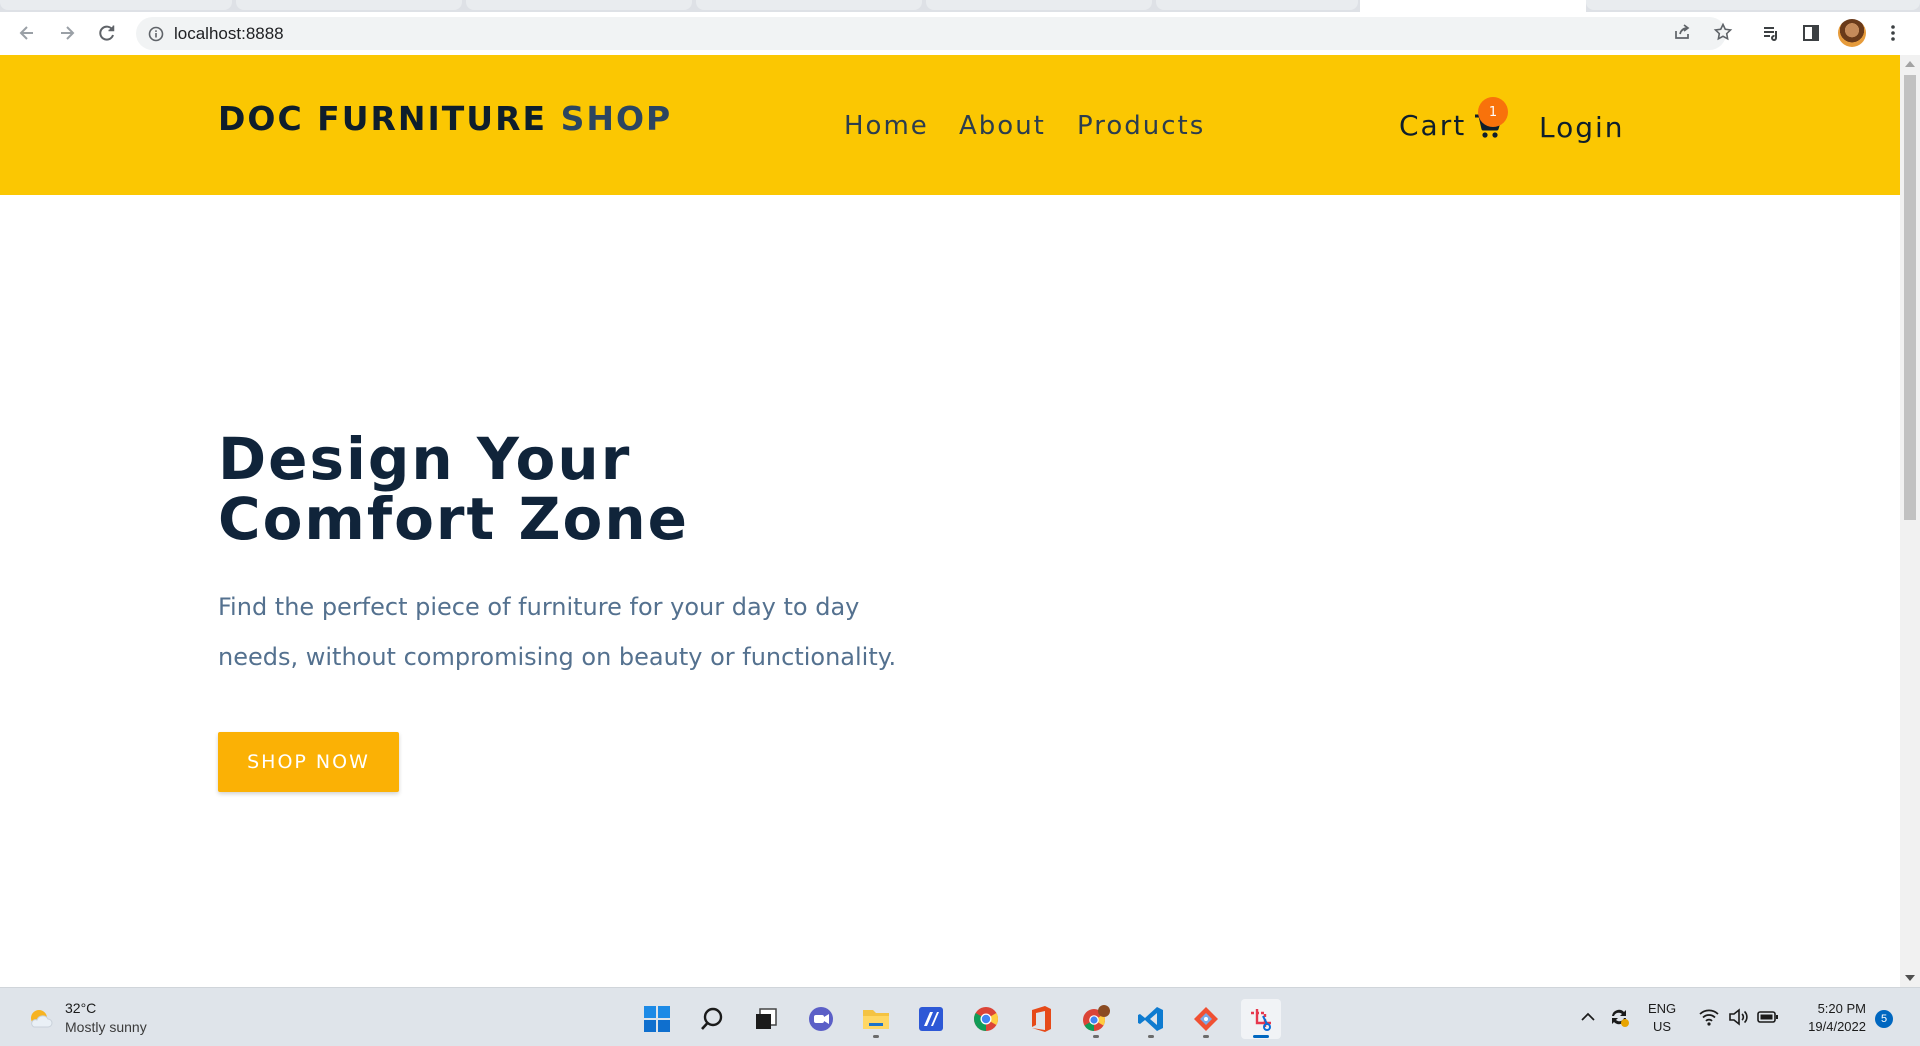 The width and height of the screenshot is (1920, 1046). Describe the element at coordinates (106, 1027) in the screenshot. I see `weather-description: Mostly sunny` at that location.